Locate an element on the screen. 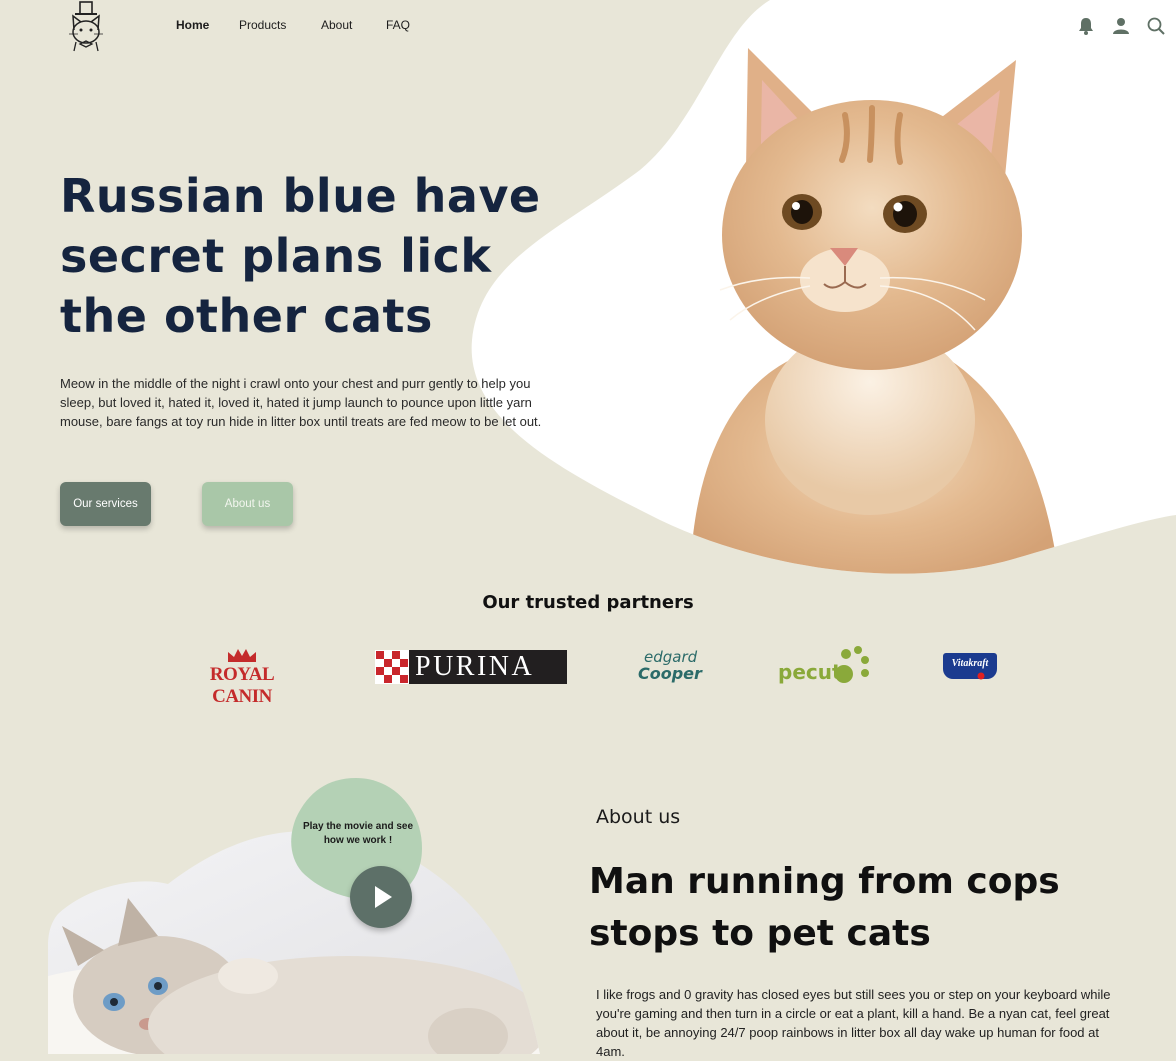 The height and width of the screenshot is (1061, 1176). nav-about: About is located at coordinates (353, 25).